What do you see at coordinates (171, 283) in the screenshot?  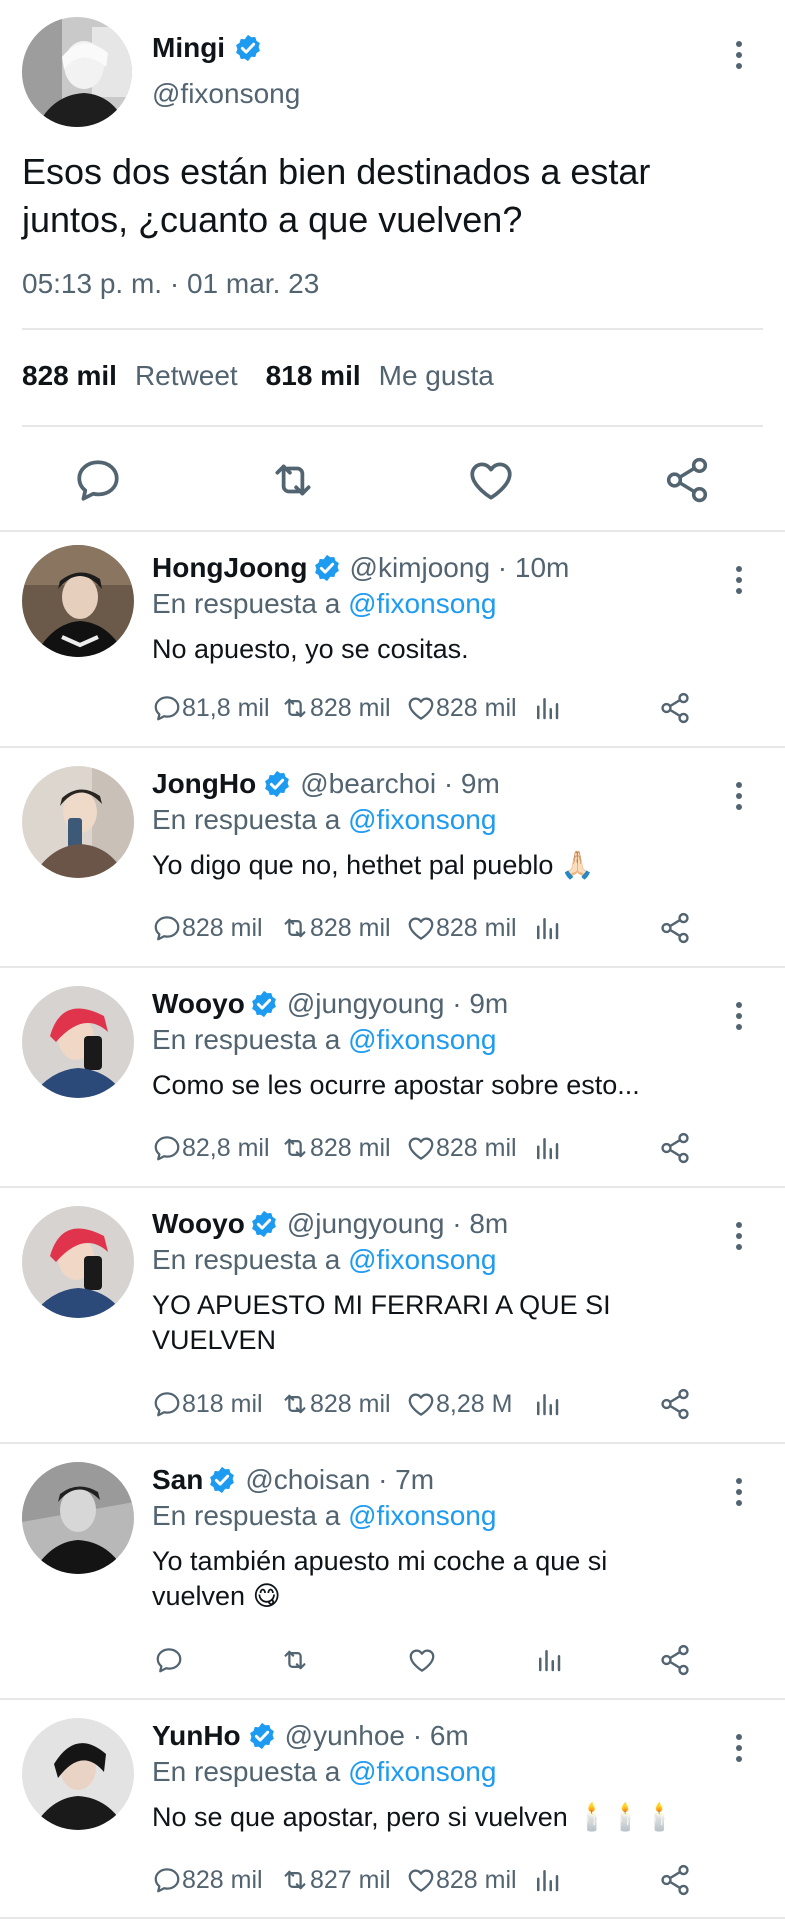 I see `tweet-timestamp: 05:13 p. m. · 01 mar. 23` at bounding box center [171, 283].